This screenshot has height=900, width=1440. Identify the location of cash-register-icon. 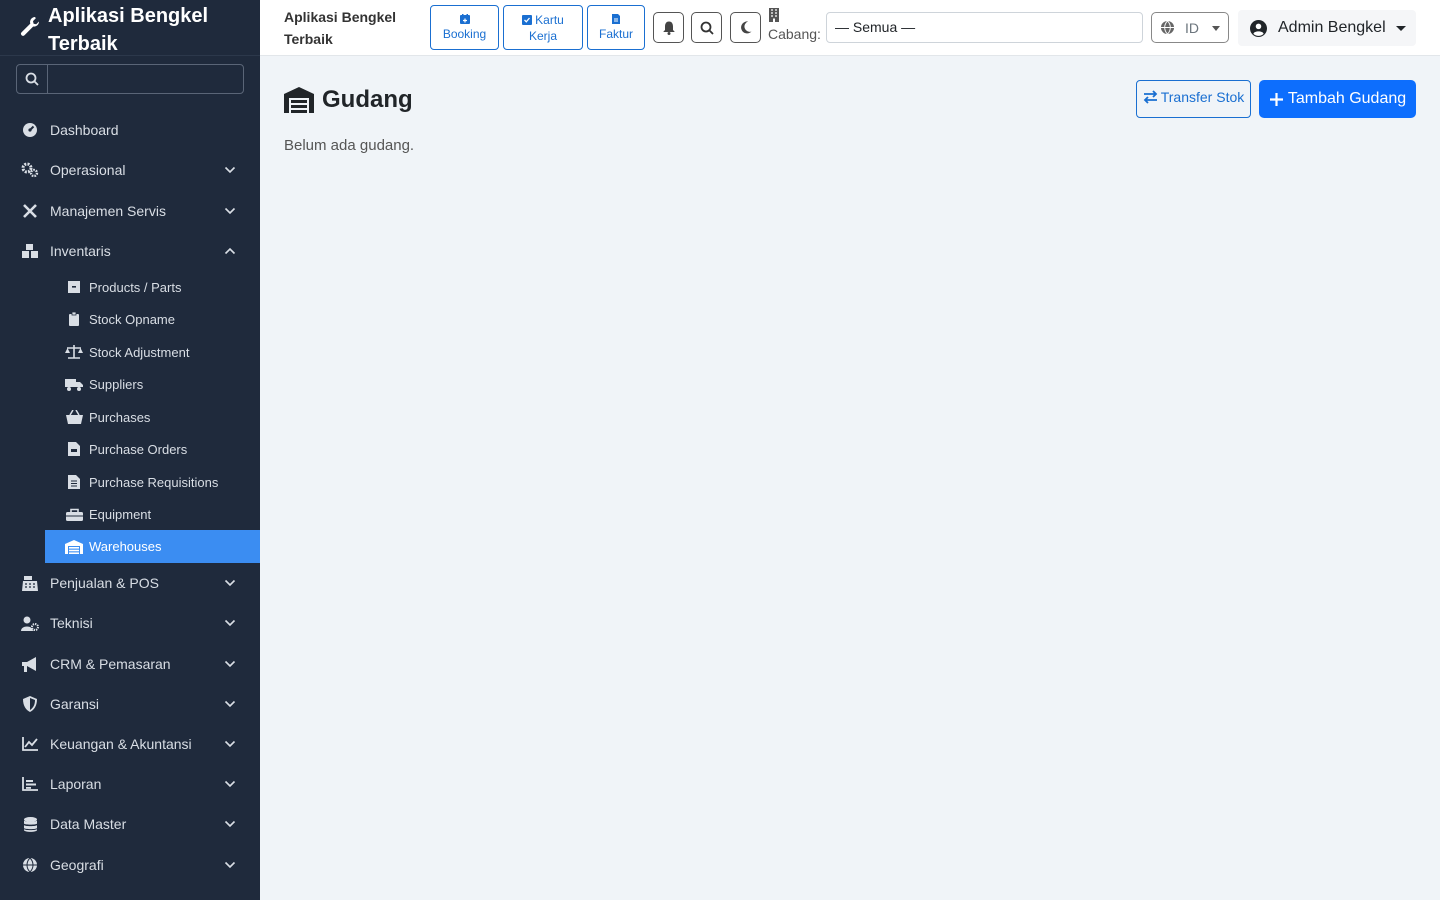
(30, 583).